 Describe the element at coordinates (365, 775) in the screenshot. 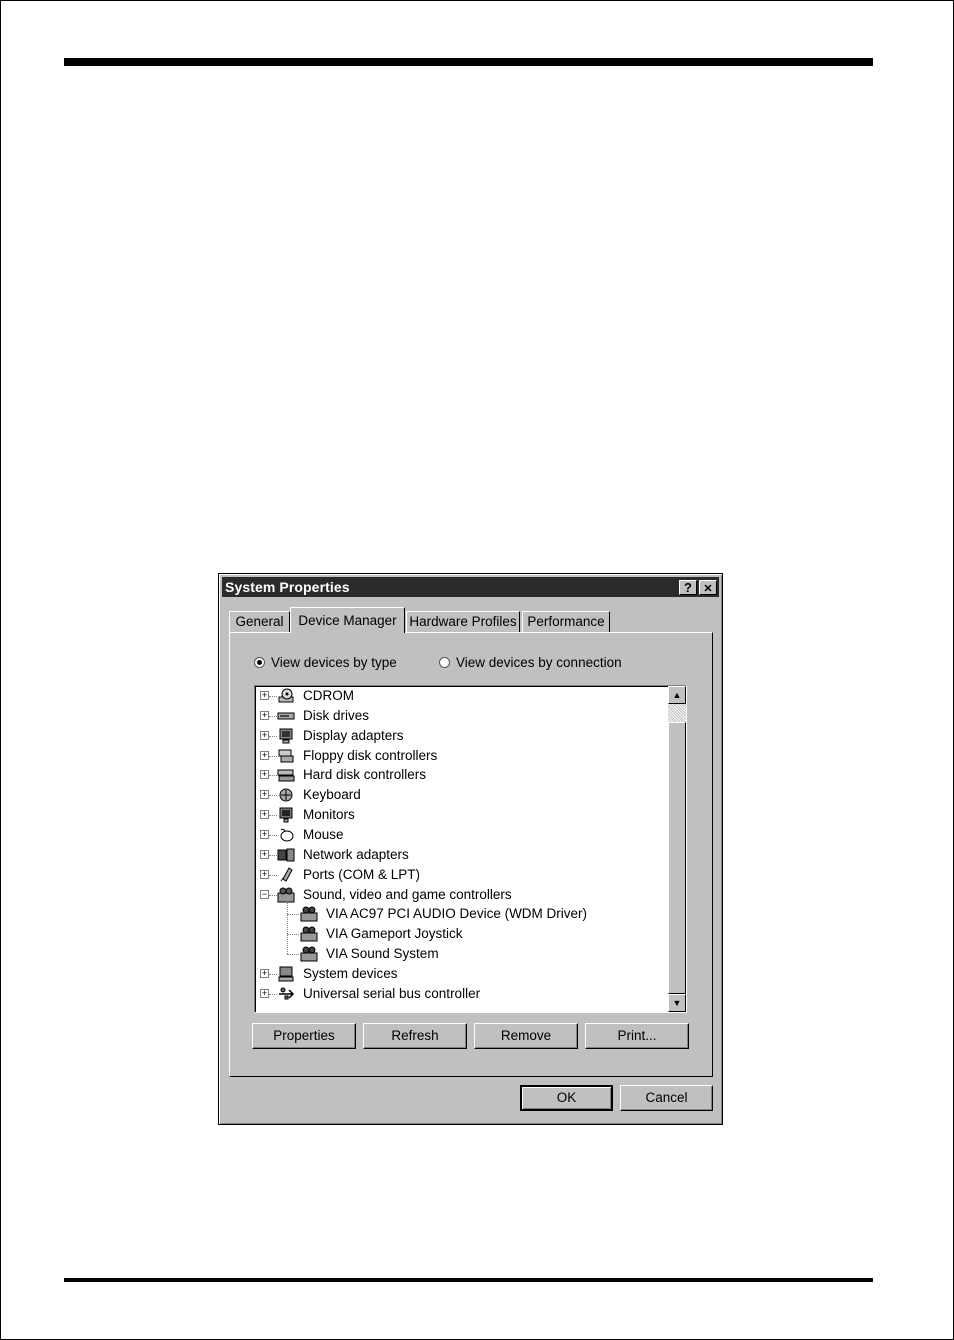

I see `tree-item-label: Hard disk controllers` at that location.